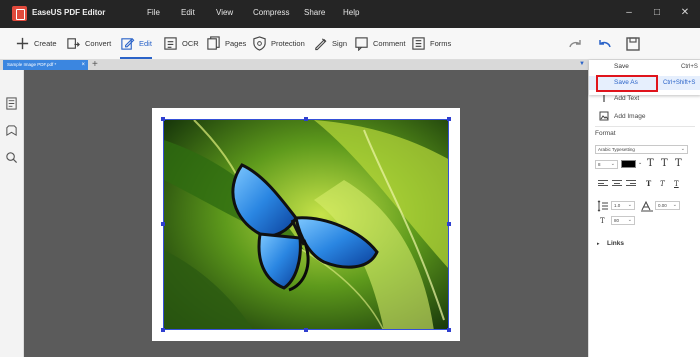 This screenshot has height=357, width=700. What do you see at coordinates (188, 12) in the screenshot?
I see `menu-edit: Edit` at bounding box center [188, 12].